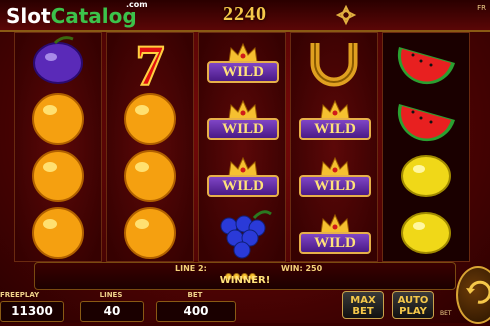 The width and height of the screenshot is (490, 326). I want to click on reel-2: 7, so click(150, 147).